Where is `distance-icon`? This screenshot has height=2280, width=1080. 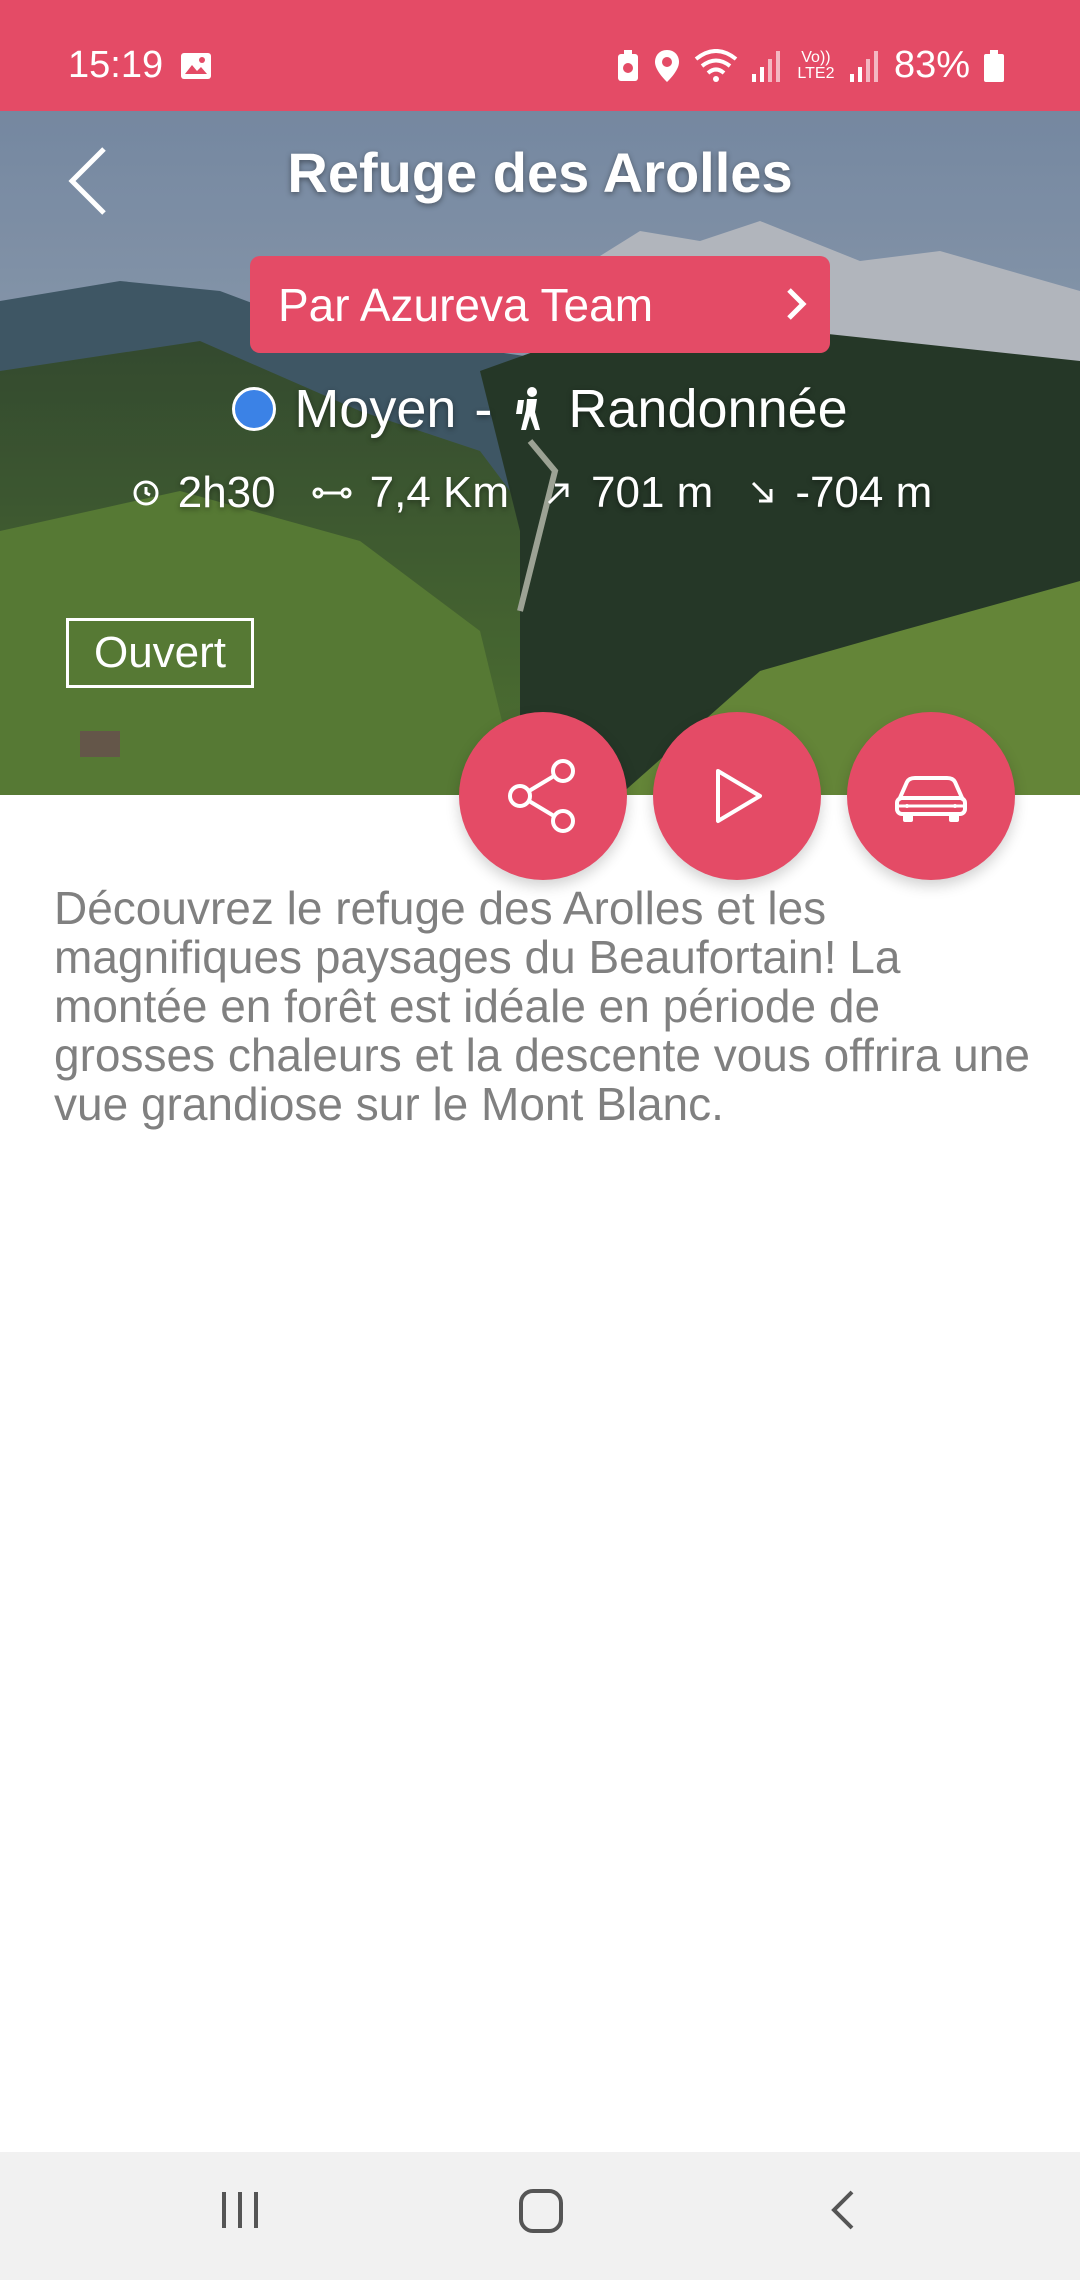
distance-icon is located at coordinates (332, 493).